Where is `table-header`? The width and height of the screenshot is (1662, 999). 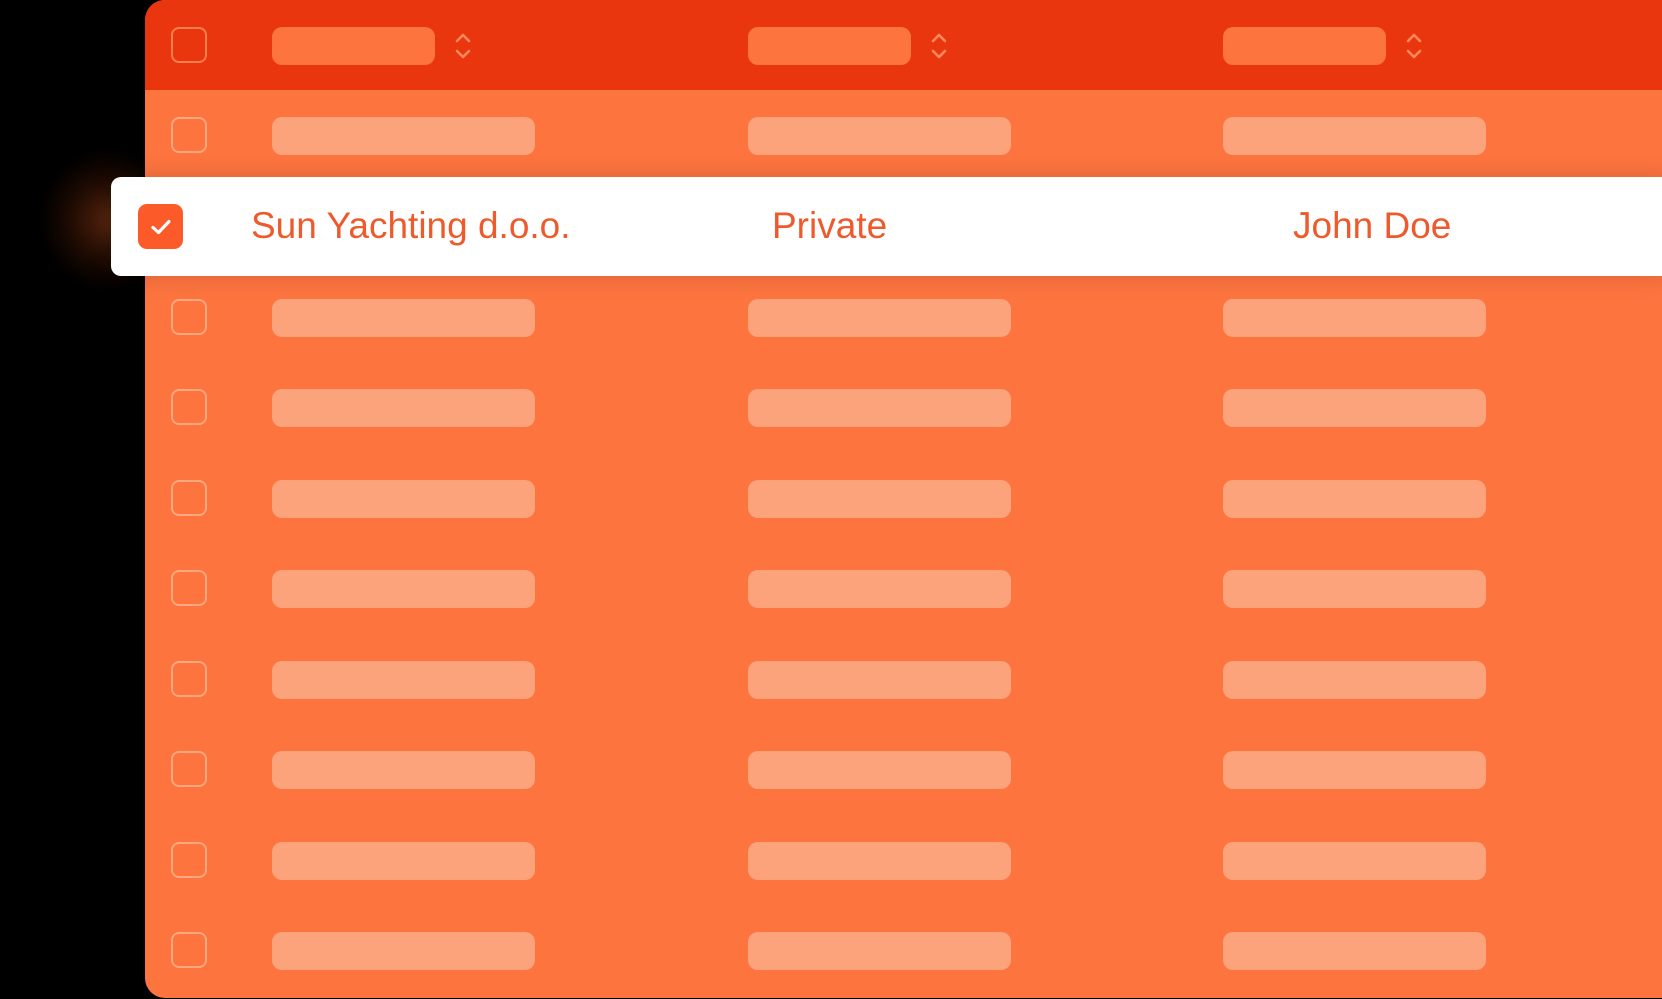
table-header is located at coordinates (903, 45).